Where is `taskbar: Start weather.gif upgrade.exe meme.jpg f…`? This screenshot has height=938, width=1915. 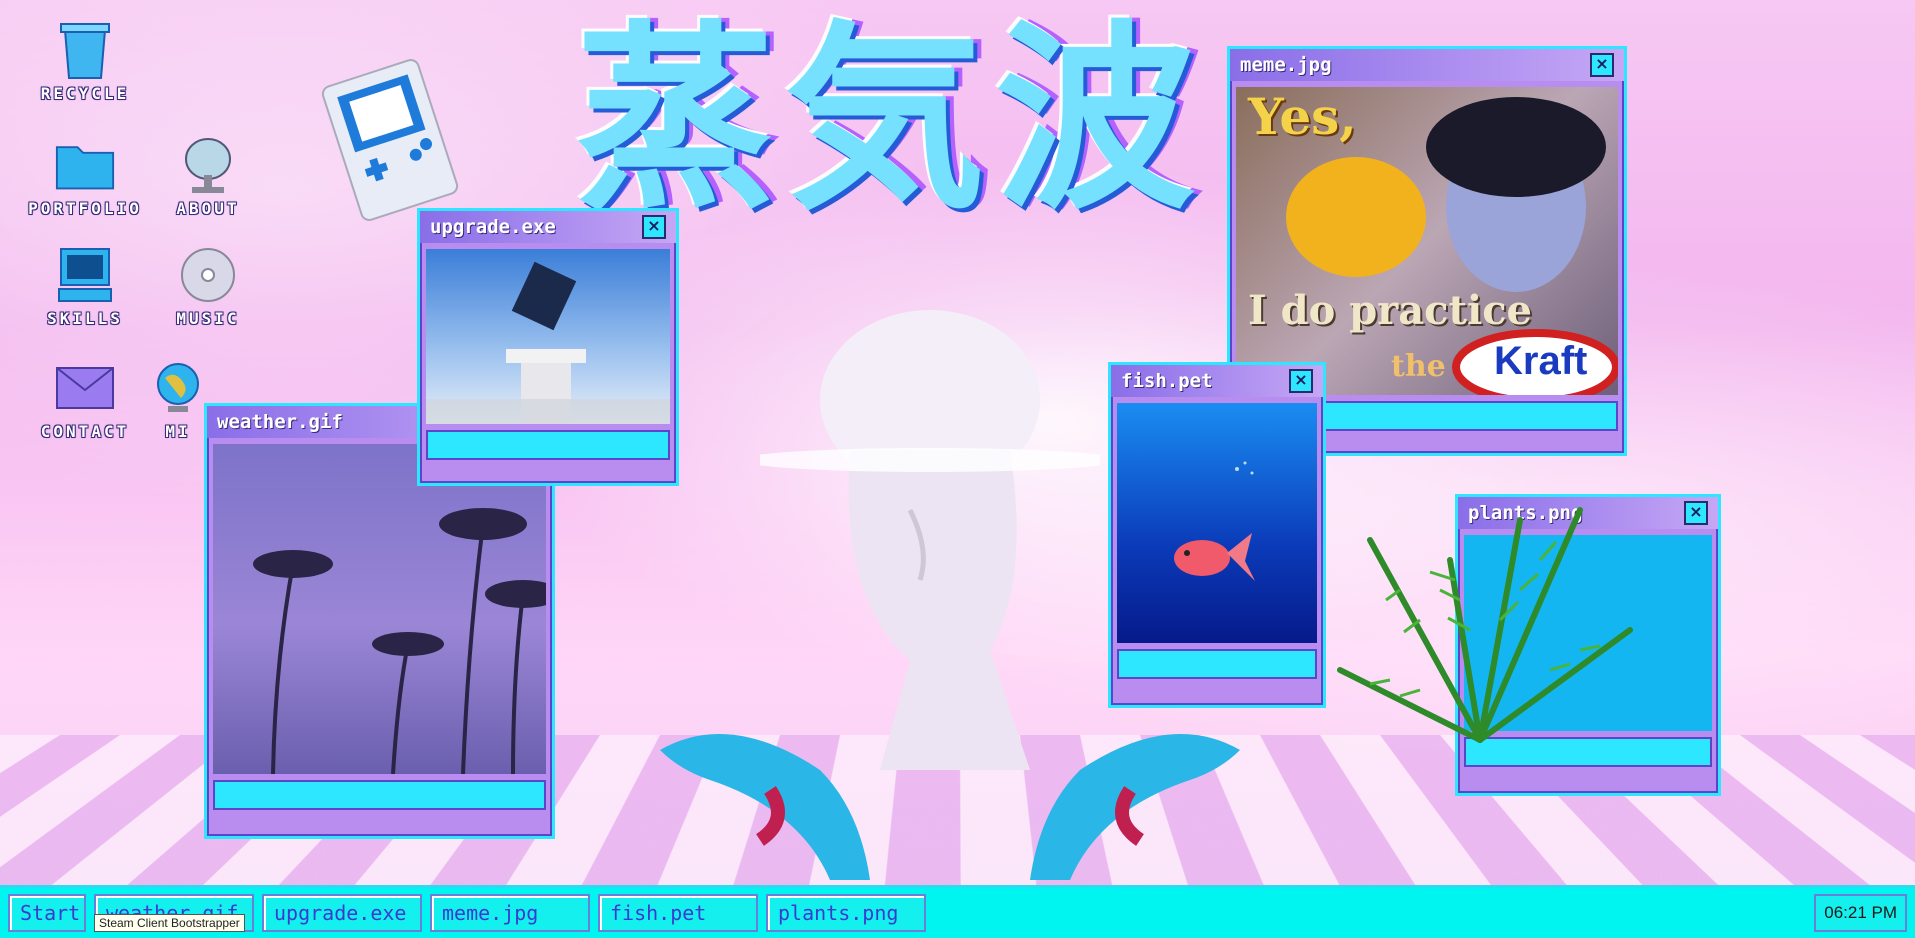 taskbar: Start weather.gif upgrade.exe meme.jpg f… is located at coordinates (957, 911).